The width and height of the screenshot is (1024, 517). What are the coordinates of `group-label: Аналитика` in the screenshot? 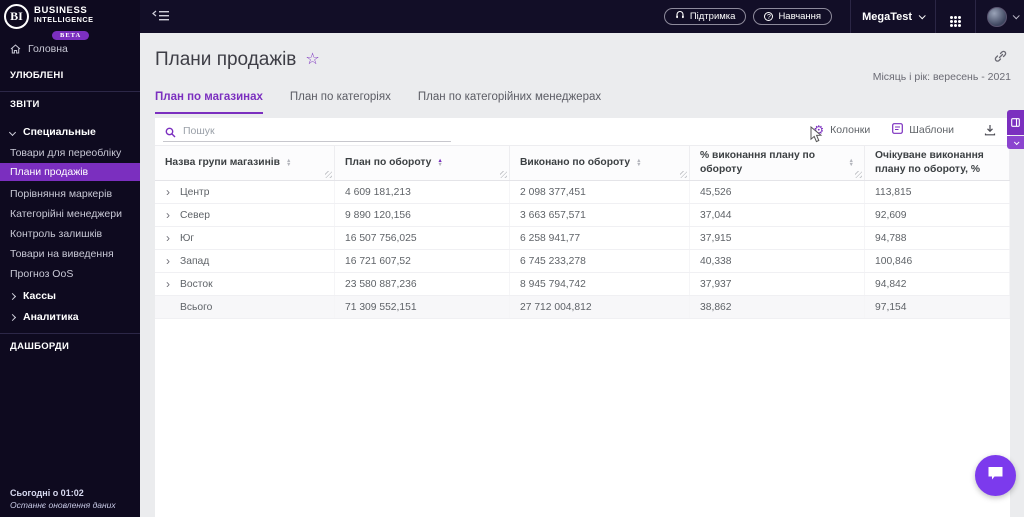 It's located at (51, 317).